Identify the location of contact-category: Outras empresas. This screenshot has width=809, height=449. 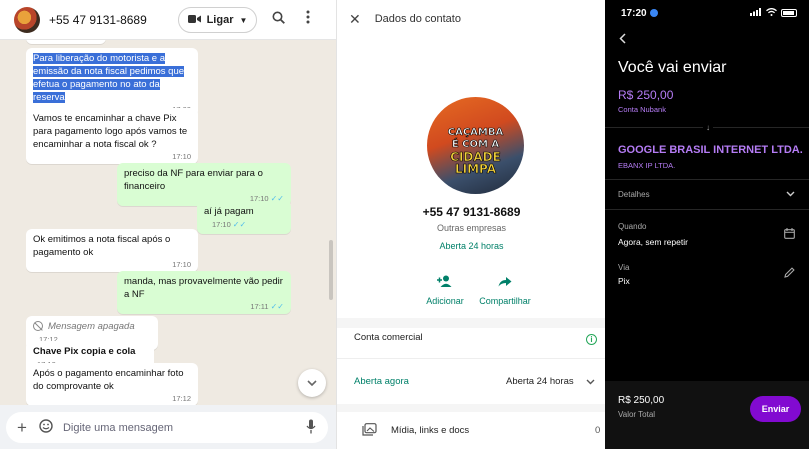
(471, 228).